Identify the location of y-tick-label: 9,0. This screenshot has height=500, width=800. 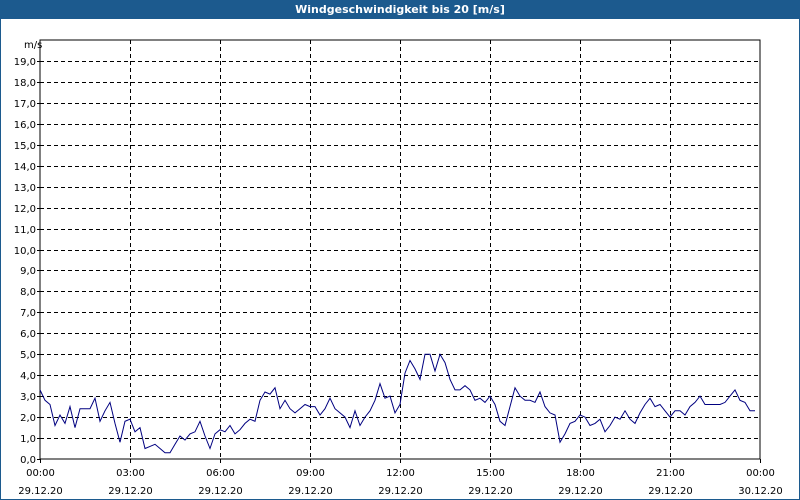
(28, 271).